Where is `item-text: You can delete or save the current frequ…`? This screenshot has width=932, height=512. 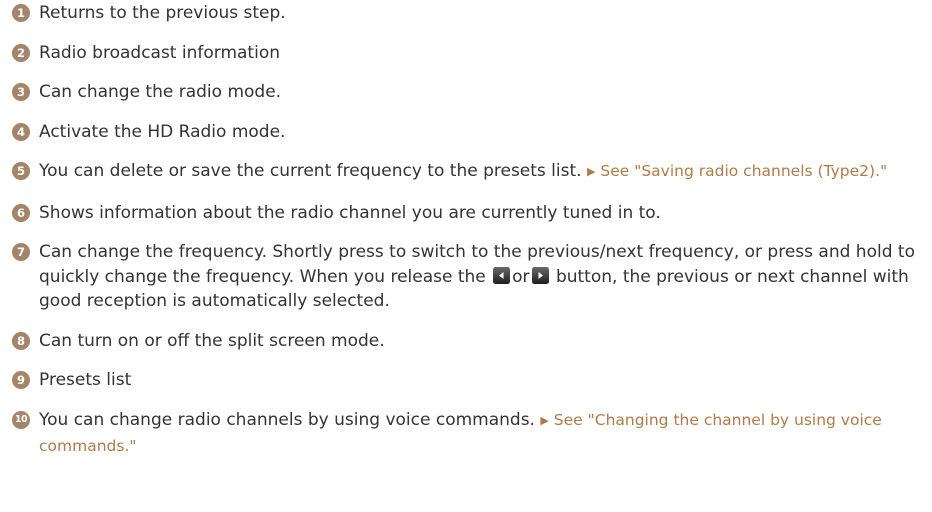 item-text: You can delete or save the current frequ… is located at coordinates (310, 171).